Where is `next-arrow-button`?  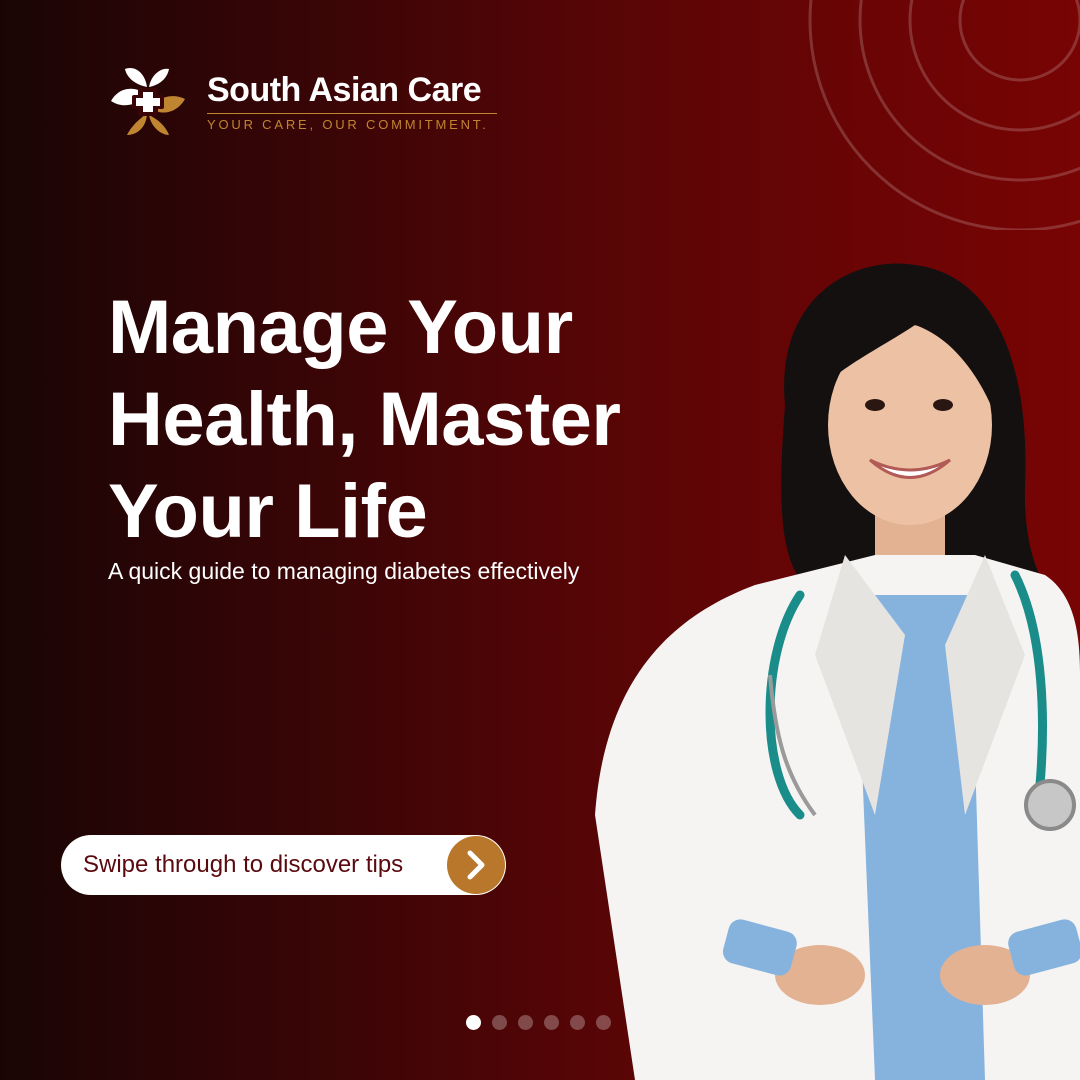 next-arrow-button is located at coordinates (476, 865).